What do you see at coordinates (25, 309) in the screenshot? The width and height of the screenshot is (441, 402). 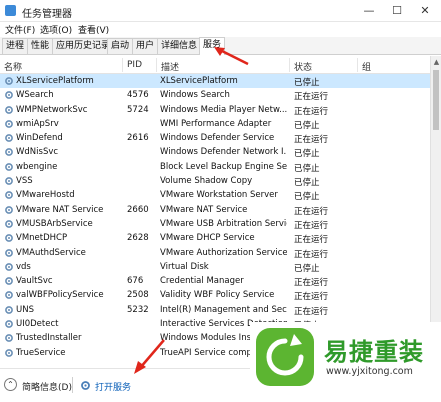 I see `service-name: UNS` at bounding box center [25, 309].